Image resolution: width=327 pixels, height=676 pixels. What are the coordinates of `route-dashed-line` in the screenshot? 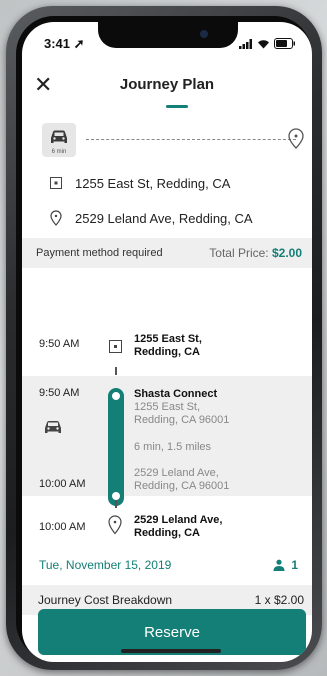 It's located at (191, 139).